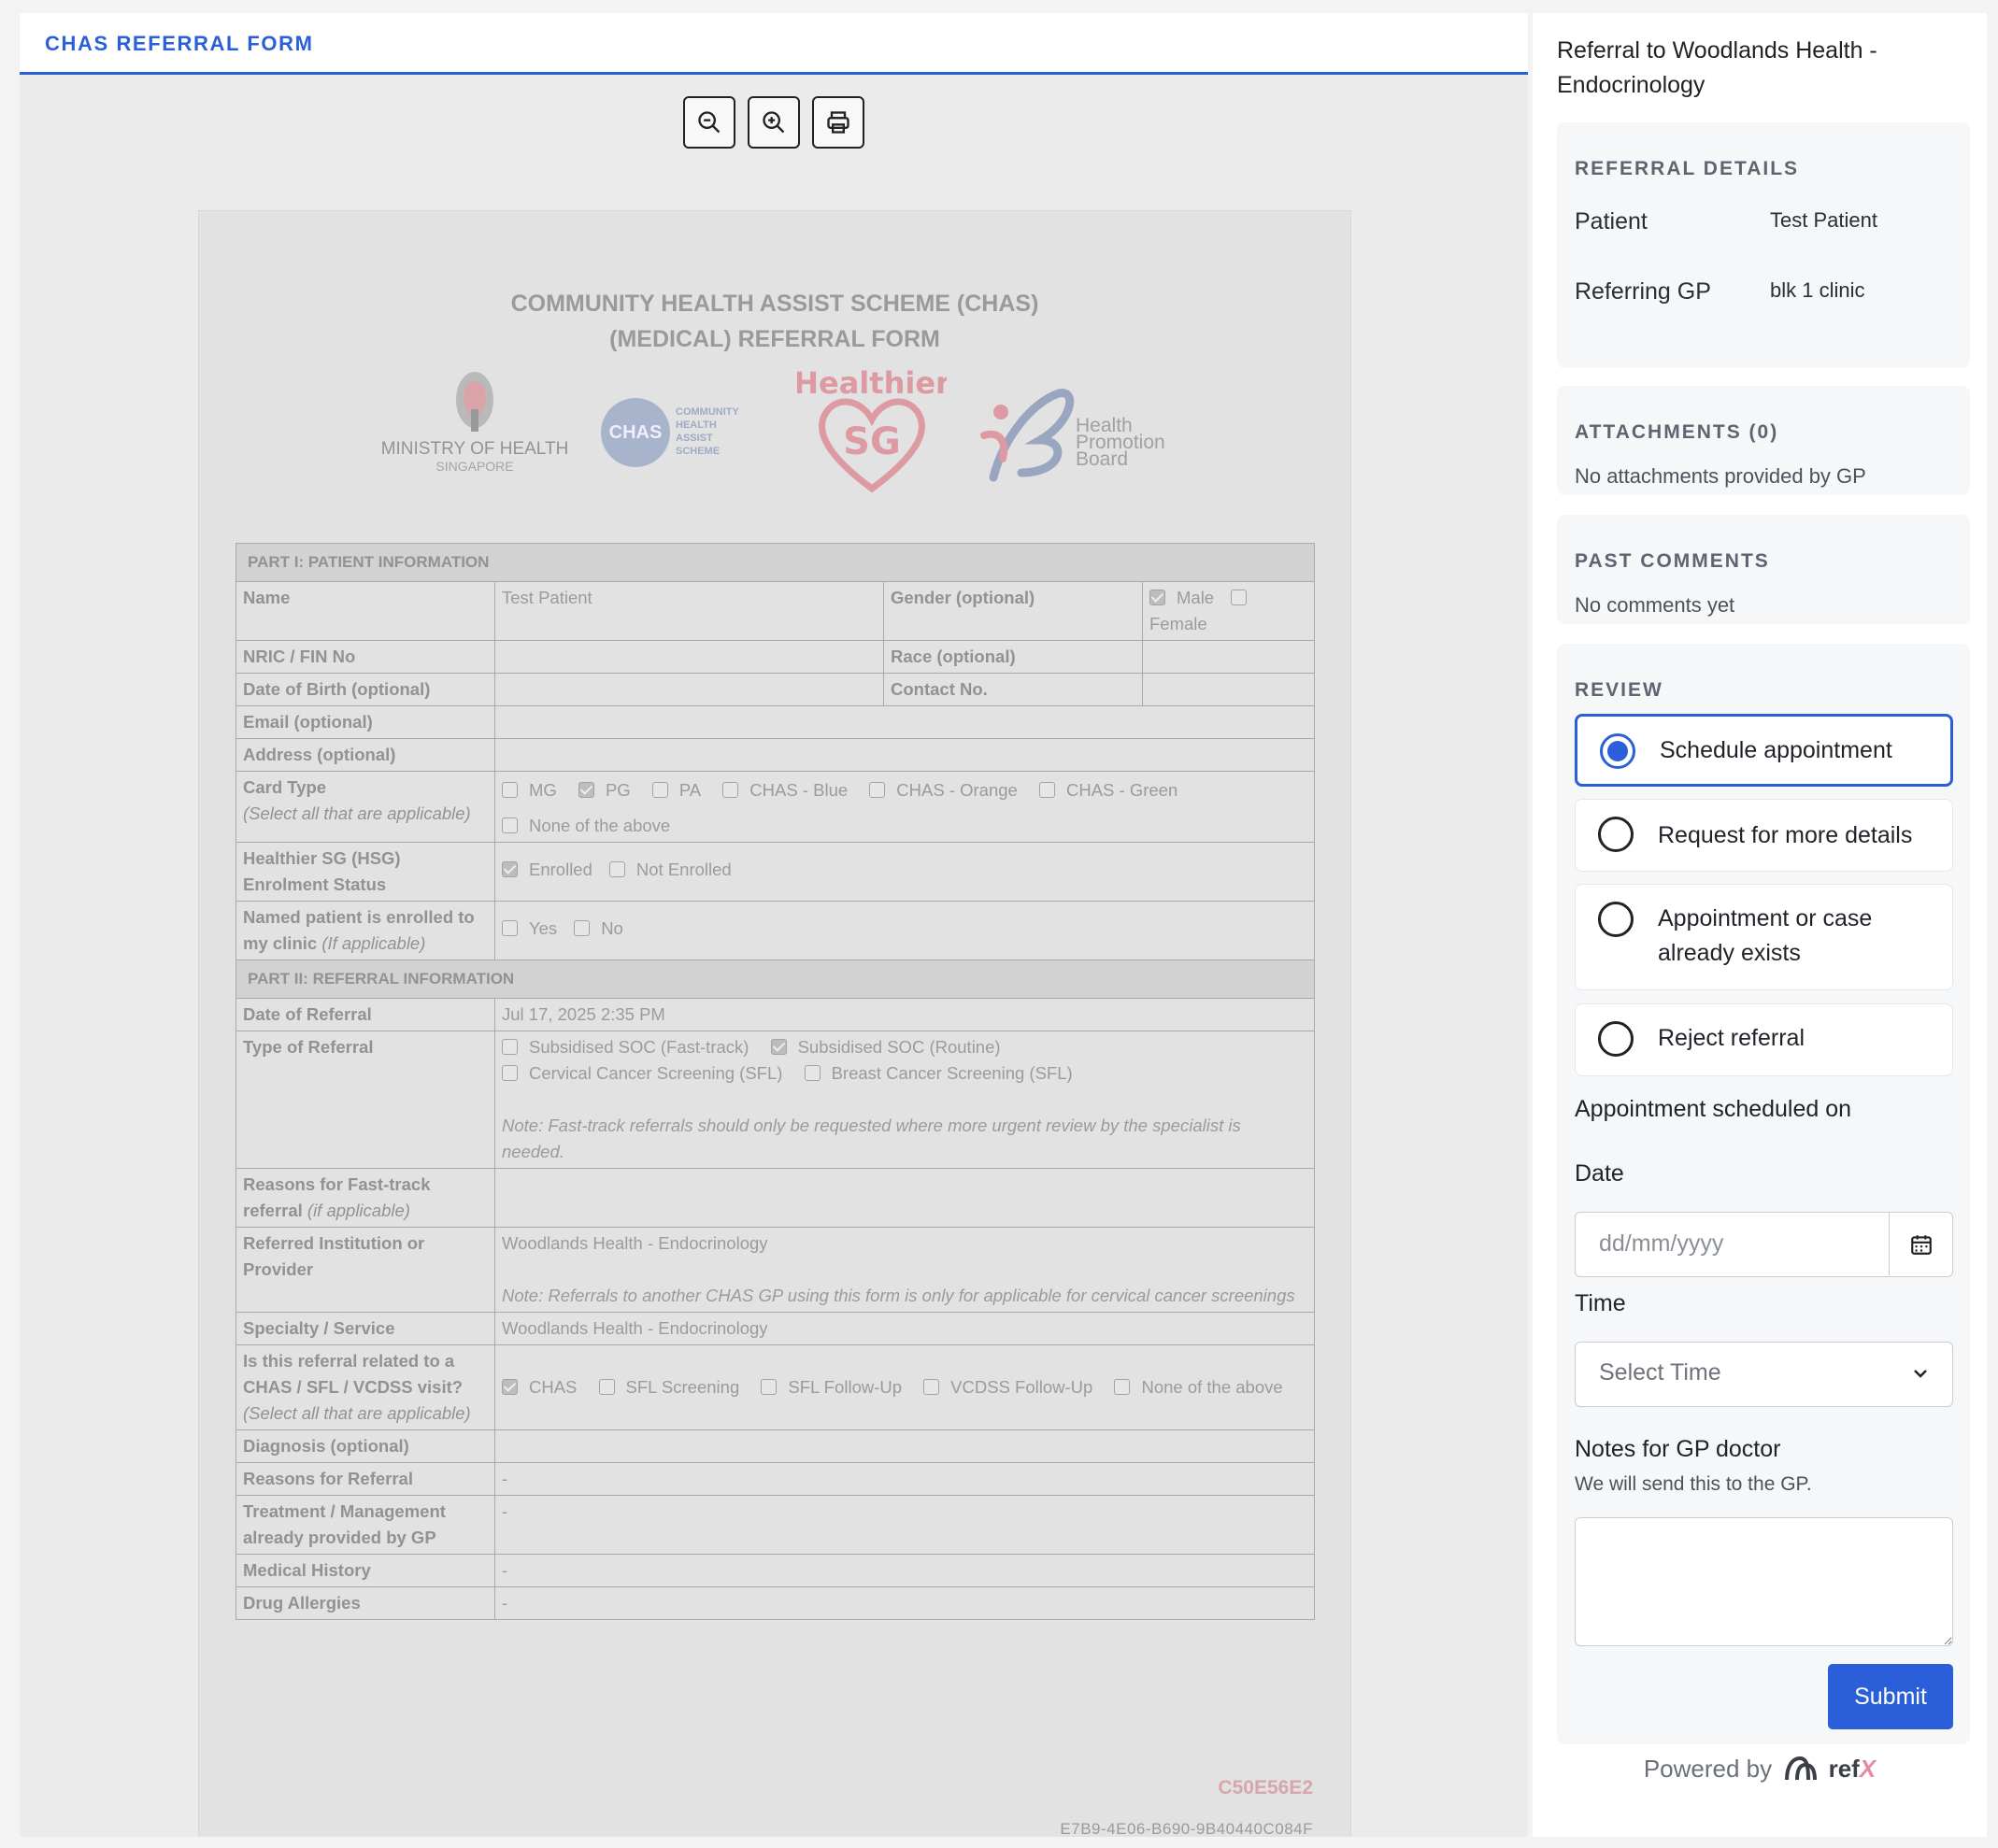  Describe the element at coordinates (1890, 1696) in the screenshot. I see `submit-button: Submit` at that location.